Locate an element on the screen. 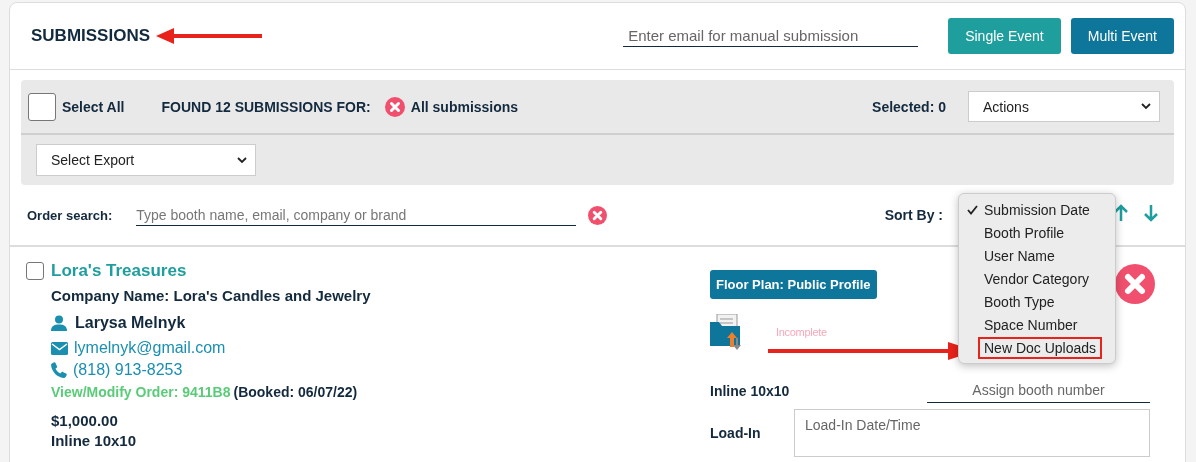 This screenshot has height=462, width=1196. sort-option: Booth Profile is located at coordinates (1024, 232).